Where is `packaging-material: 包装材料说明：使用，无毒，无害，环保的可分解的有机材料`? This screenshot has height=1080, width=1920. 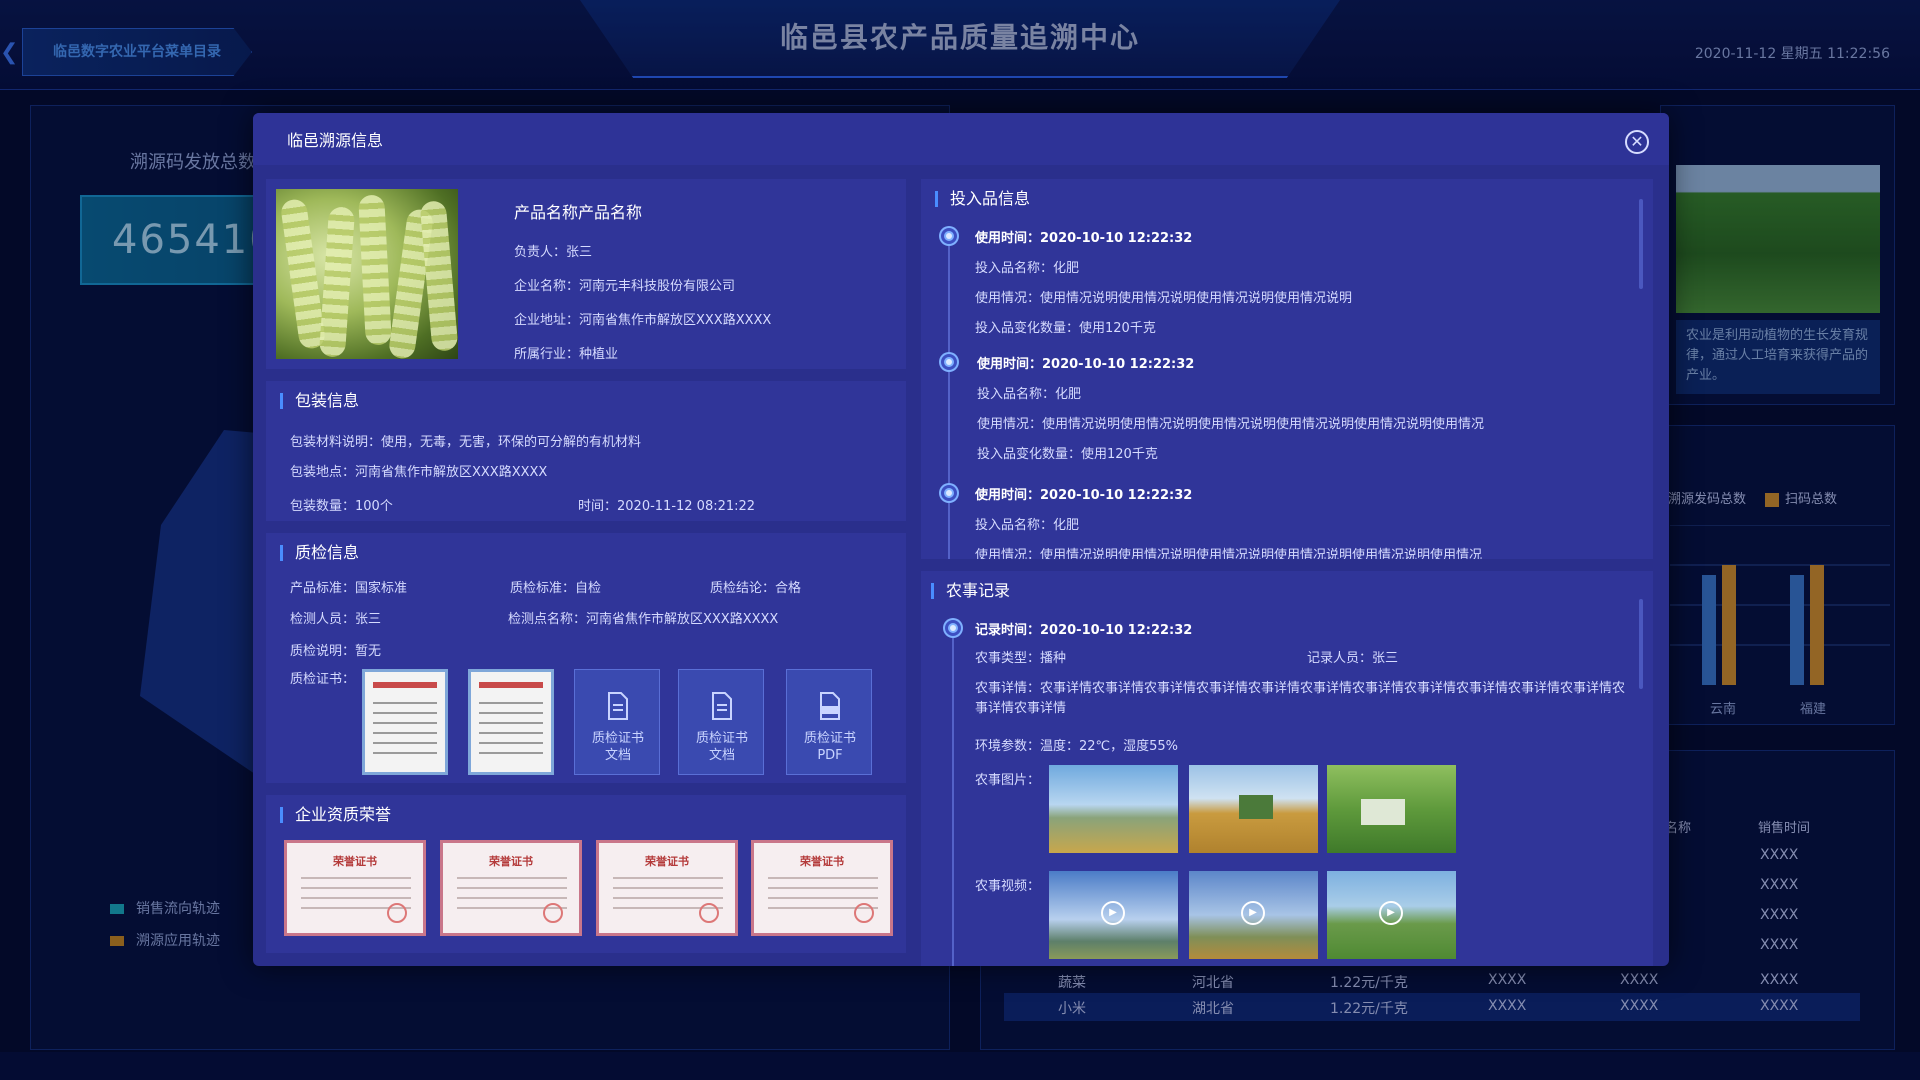
packaging-material: 包装材料说明：使用，无毒，无害，环保的可分解的有机材料 is located at coordinates (466, 442).